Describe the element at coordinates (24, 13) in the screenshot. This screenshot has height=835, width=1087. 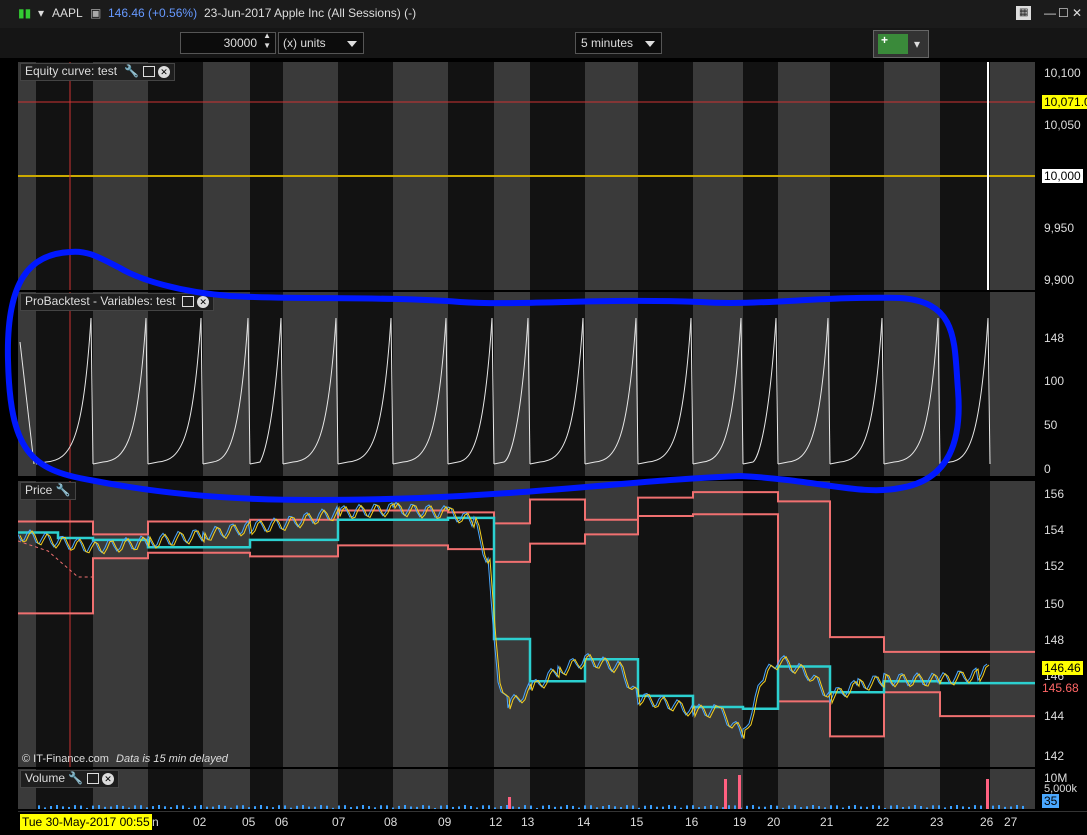
I see `candlestick-icon: ▮▮` at that location.